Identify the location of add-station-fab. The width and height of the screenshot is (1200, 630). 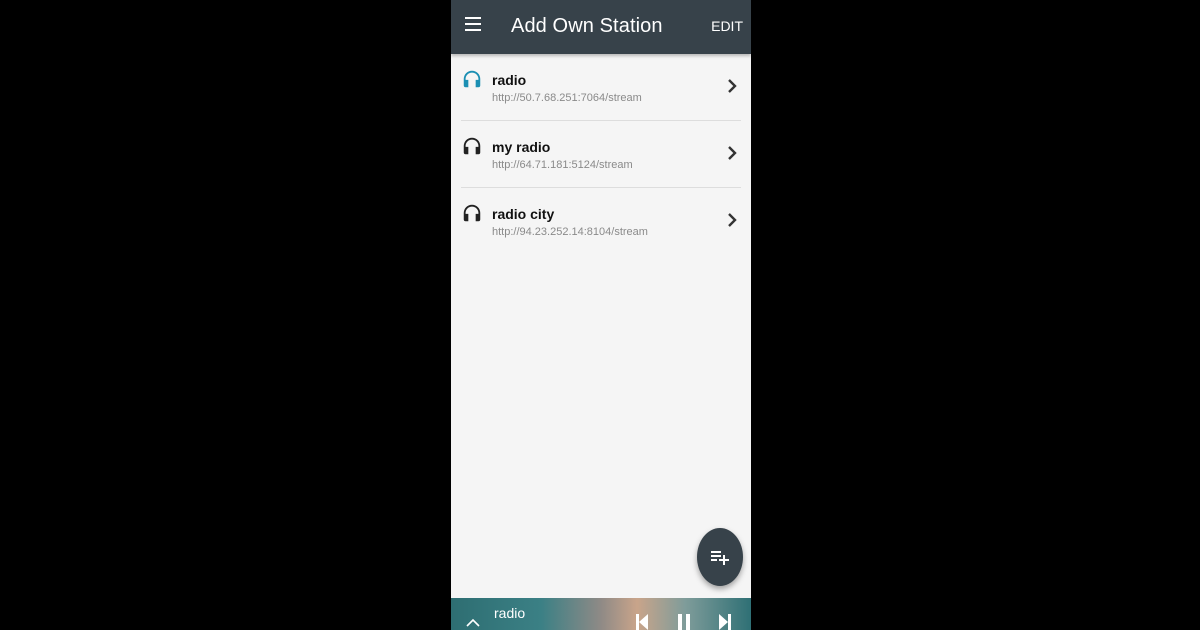
(720, 557).